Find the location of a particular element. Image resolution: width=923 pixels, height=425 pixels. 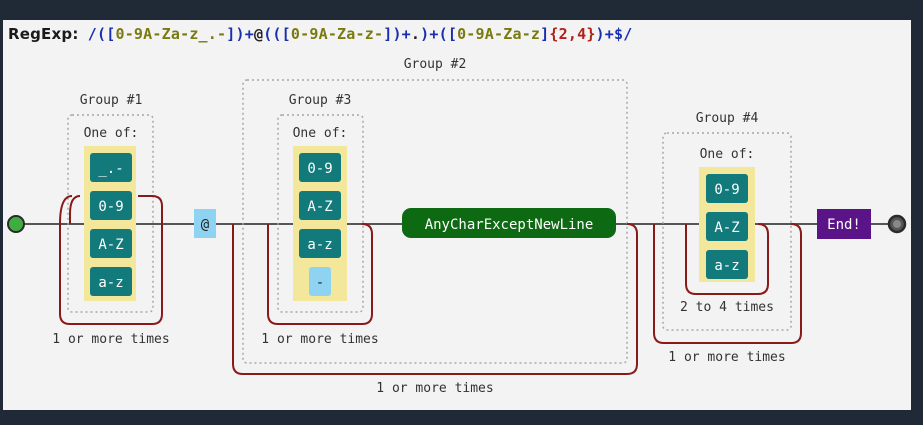

class-label-g1-0: _.- is located at coordinates (110, 169).